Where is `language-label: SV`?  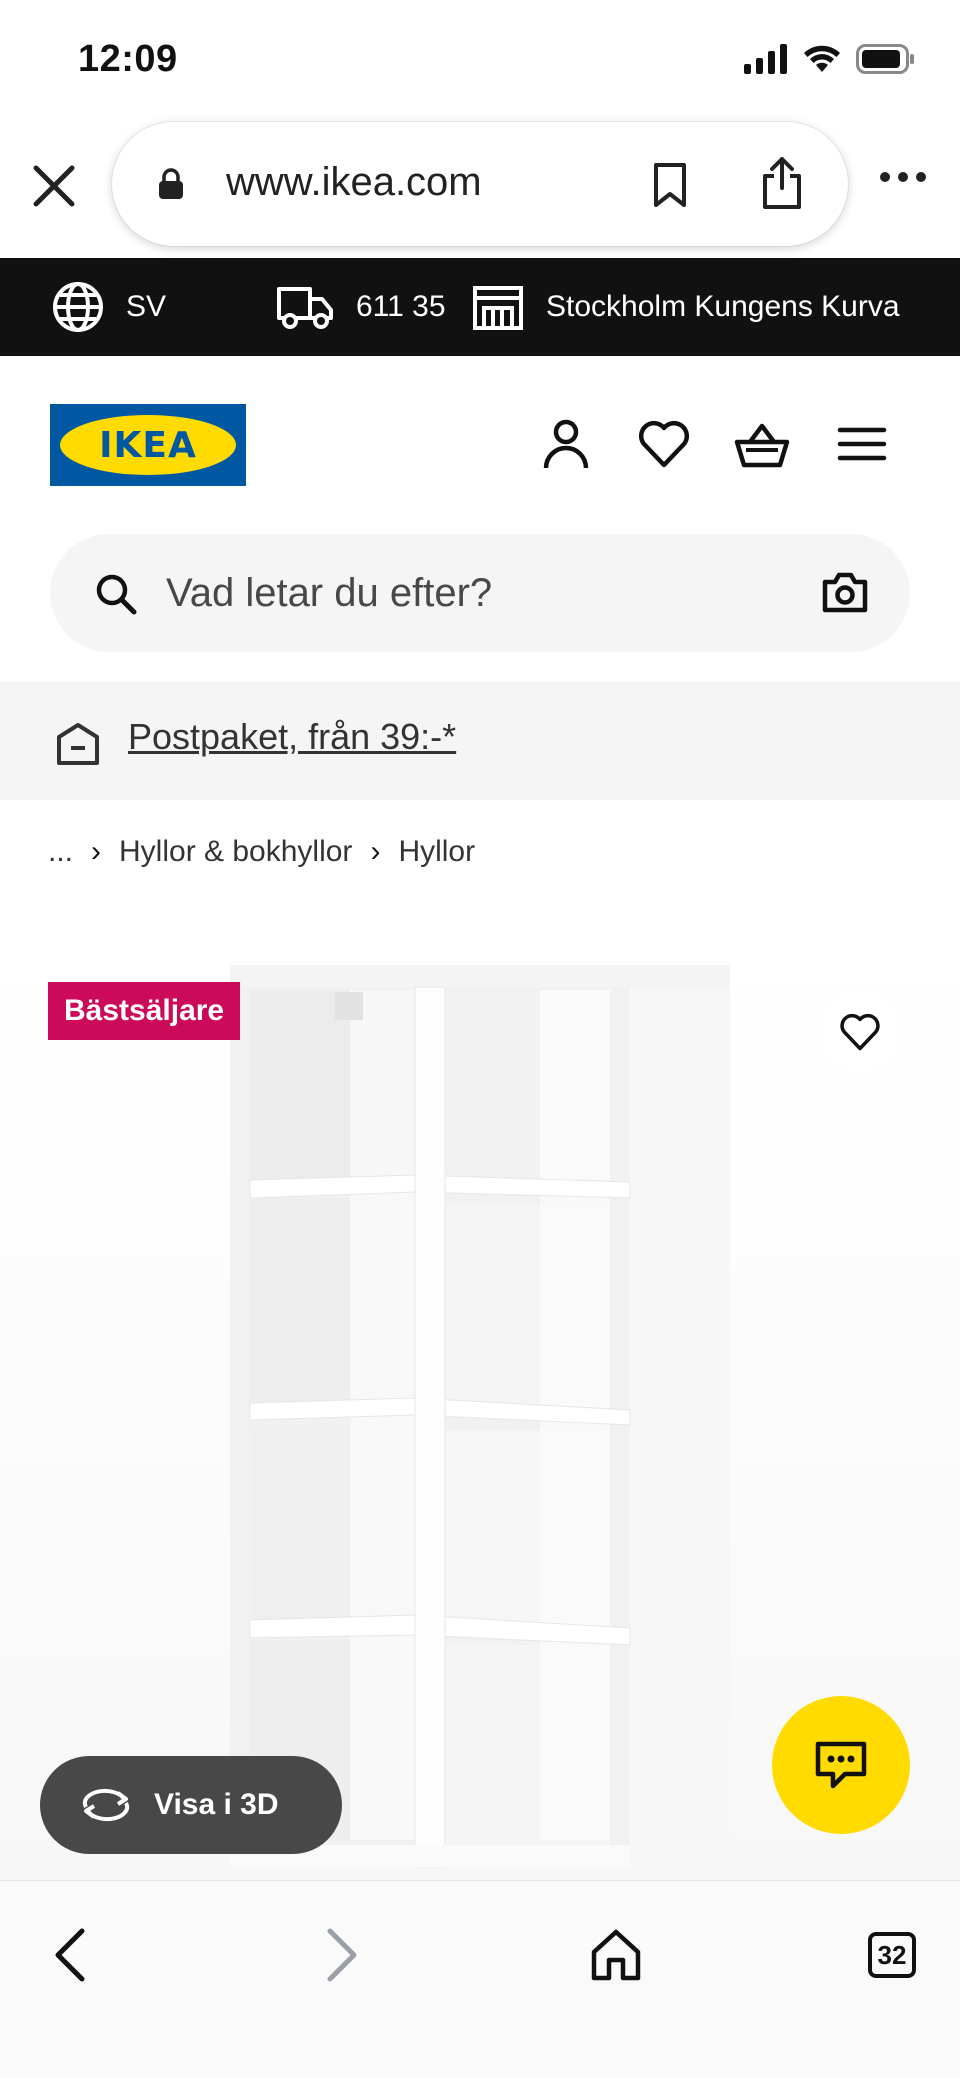
language-label: SV is located at coordinates (146, 306).